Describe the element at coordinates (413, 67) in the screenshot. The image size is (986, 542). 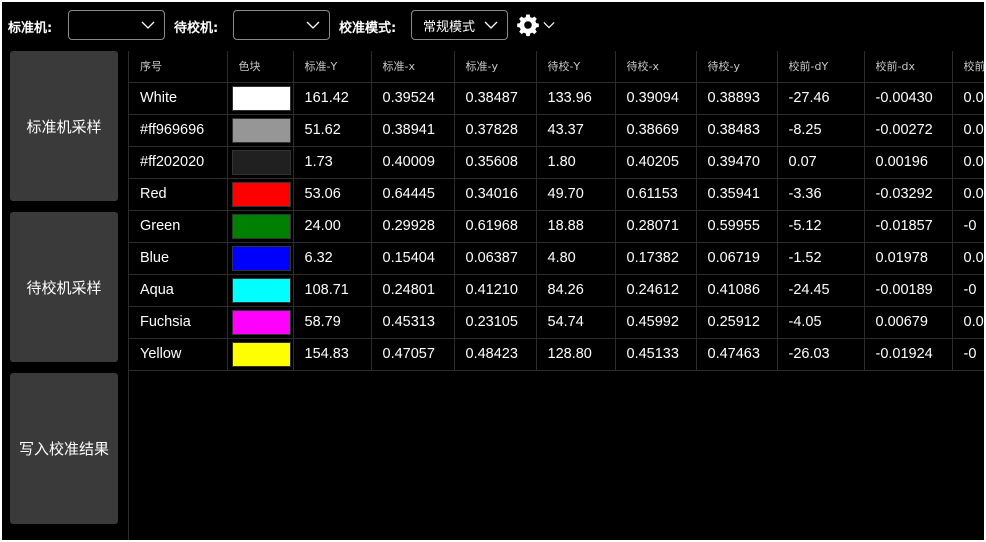
I see `column-header-std-x: 标准-x` at that location.